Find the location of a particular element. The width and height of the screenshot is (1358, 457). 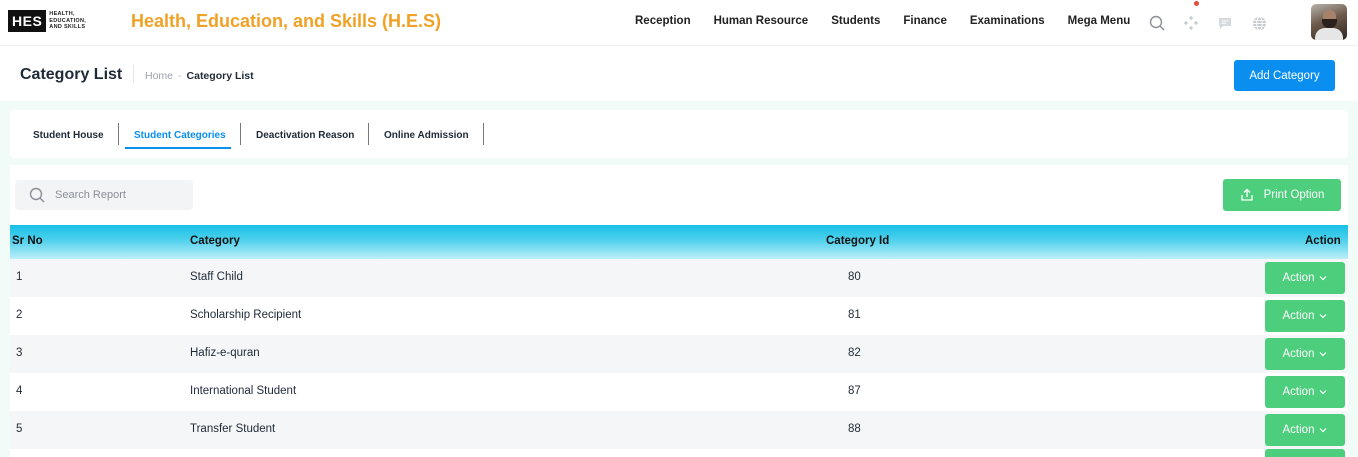

tab-online-admission: Online Admission is located at coordinates (426, 135).